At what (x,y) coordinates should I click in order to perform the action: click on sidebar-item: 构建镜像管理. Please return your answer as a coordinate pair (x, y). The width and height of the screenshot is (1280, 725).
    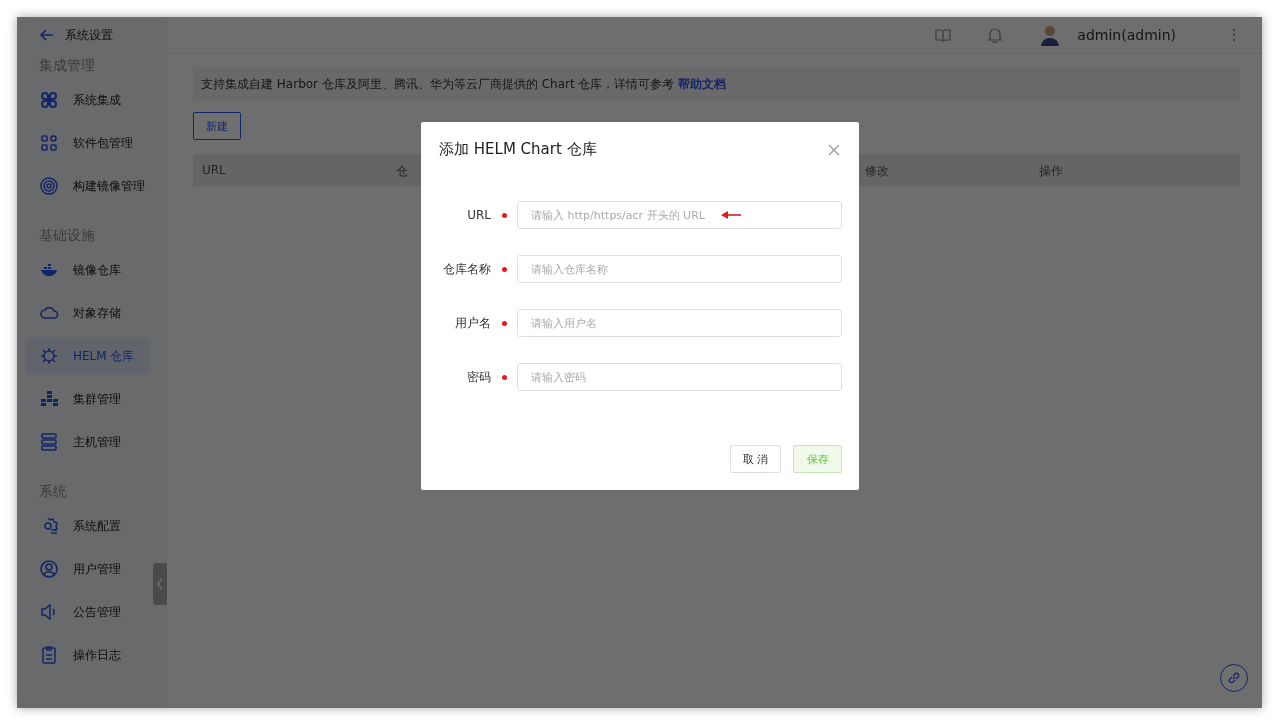
    Looking at the image, I should click on (87, 186).